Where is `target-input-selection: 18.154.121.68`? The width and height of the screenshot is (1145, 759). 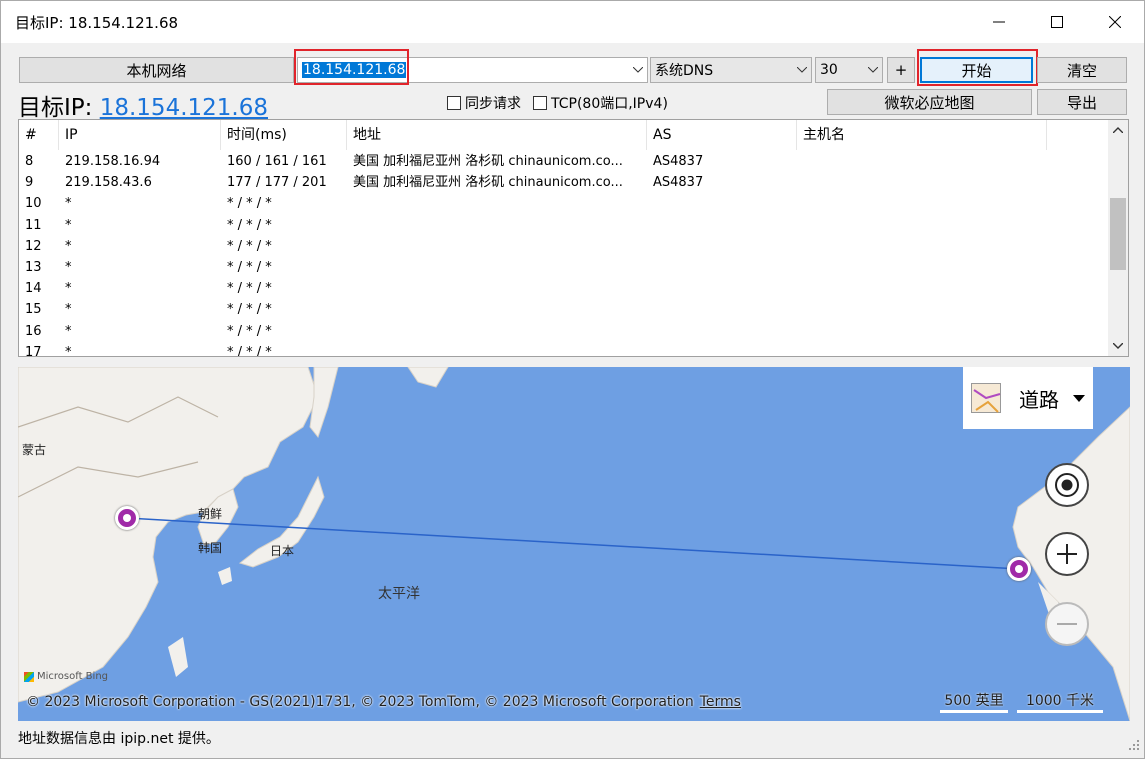
target-input-selection: 18.154.121.68 is located at coordinates (354, 70).